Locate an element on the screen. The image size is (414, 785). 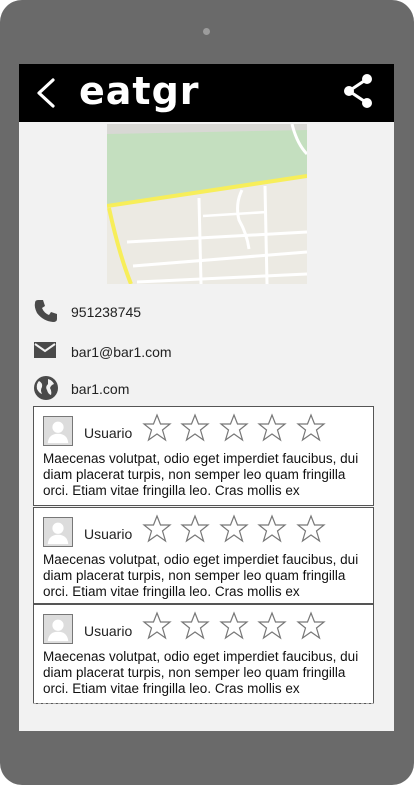
camera-dot is located at coordinates (206, 31).